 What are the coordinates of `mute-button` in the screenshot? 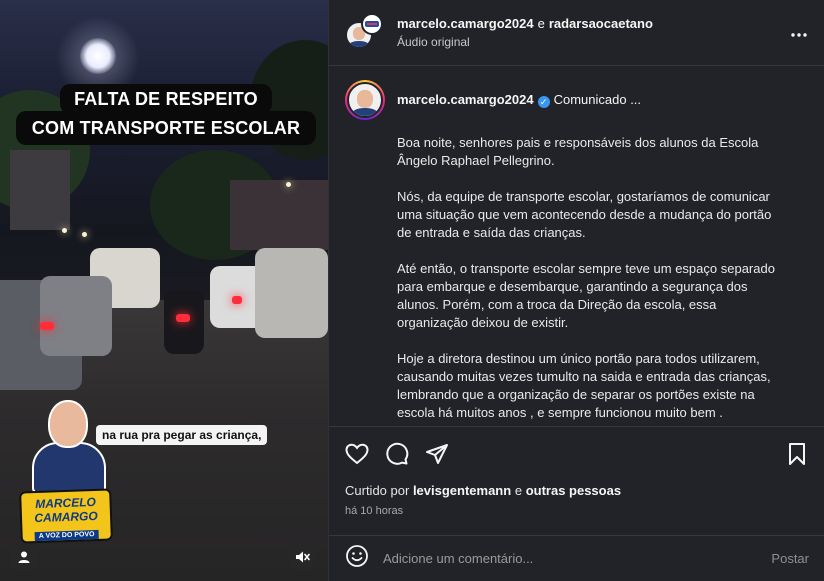 It's located at (302, 557).